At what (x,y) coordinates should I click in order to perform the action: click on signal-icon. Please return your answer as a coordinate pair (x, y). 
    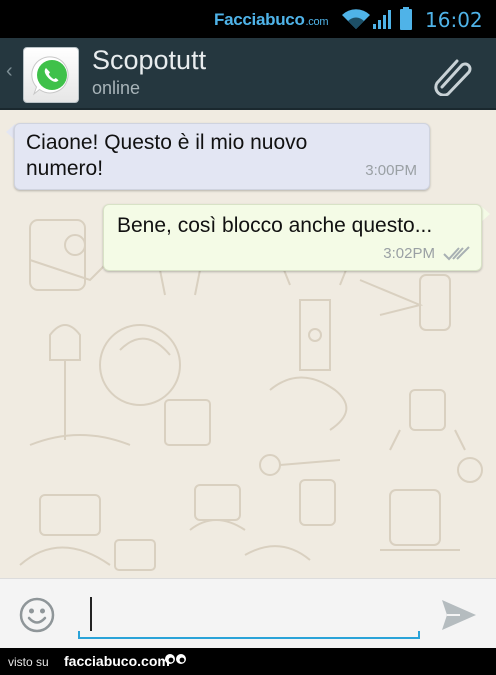
    Looking at the image, I should click on (382, 19).